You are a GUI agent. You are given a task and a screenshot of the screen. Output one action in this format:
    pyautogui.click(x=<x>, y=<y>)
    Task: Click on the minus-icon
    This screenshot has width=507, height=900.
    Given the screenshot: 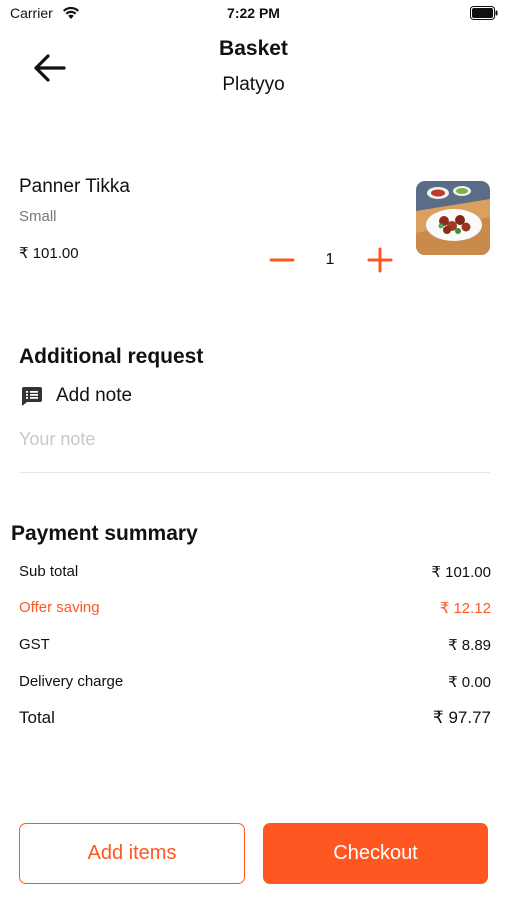 What is the action you would take?
    pyautogui.click(x=282, y=260)
    